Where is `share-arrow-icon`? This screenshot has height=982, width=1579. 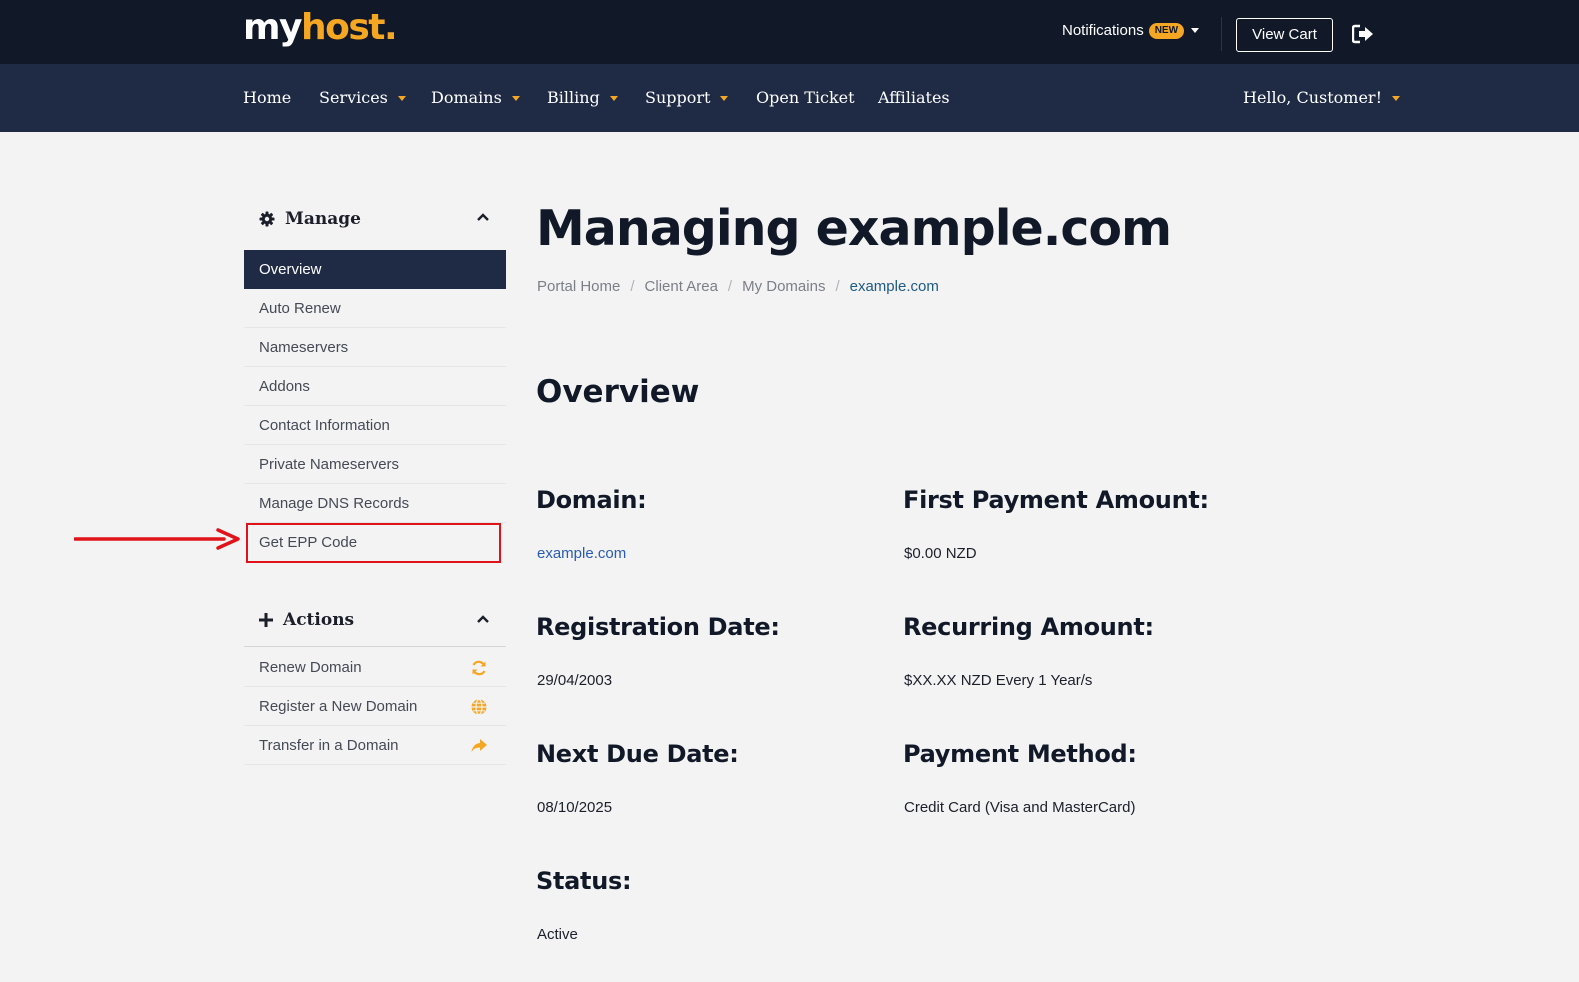 share-arrow-icon is located at coordinates (479, 746).